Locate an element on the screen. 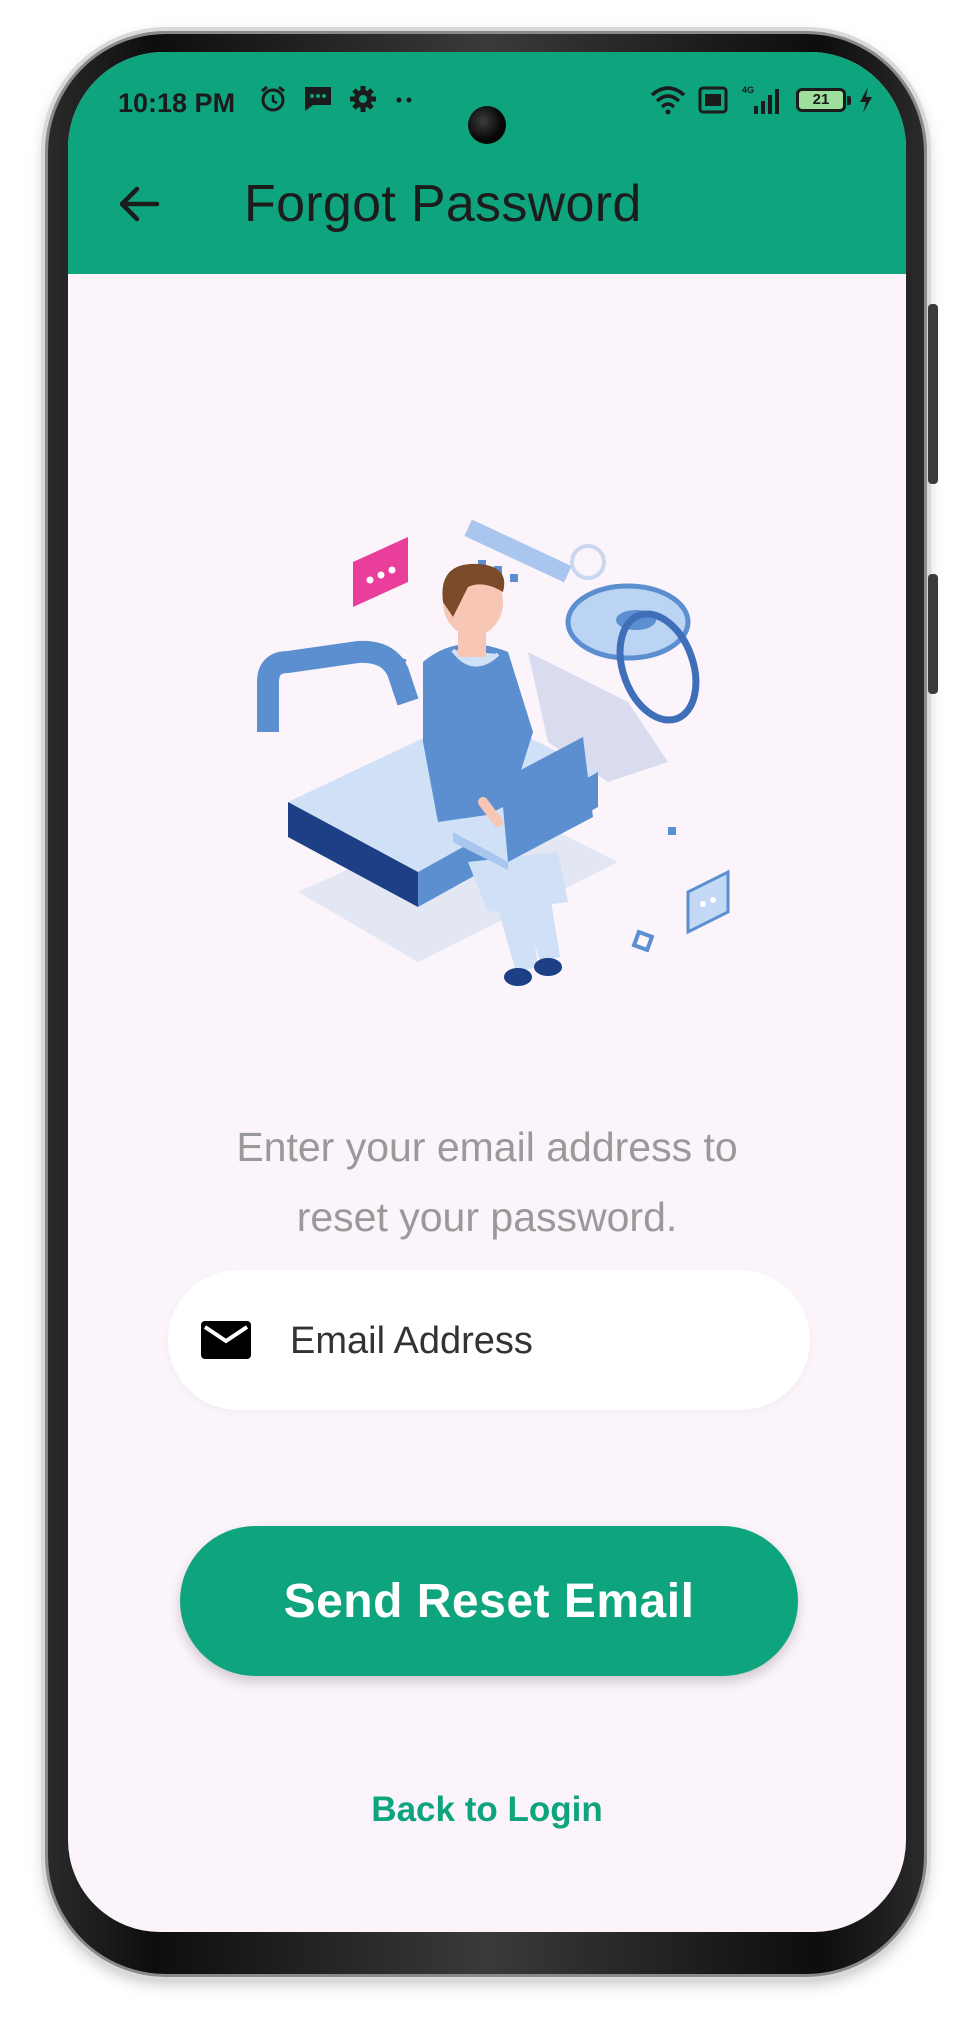  status-right-icons: 4G 21 is located at coordinates (762, 100).